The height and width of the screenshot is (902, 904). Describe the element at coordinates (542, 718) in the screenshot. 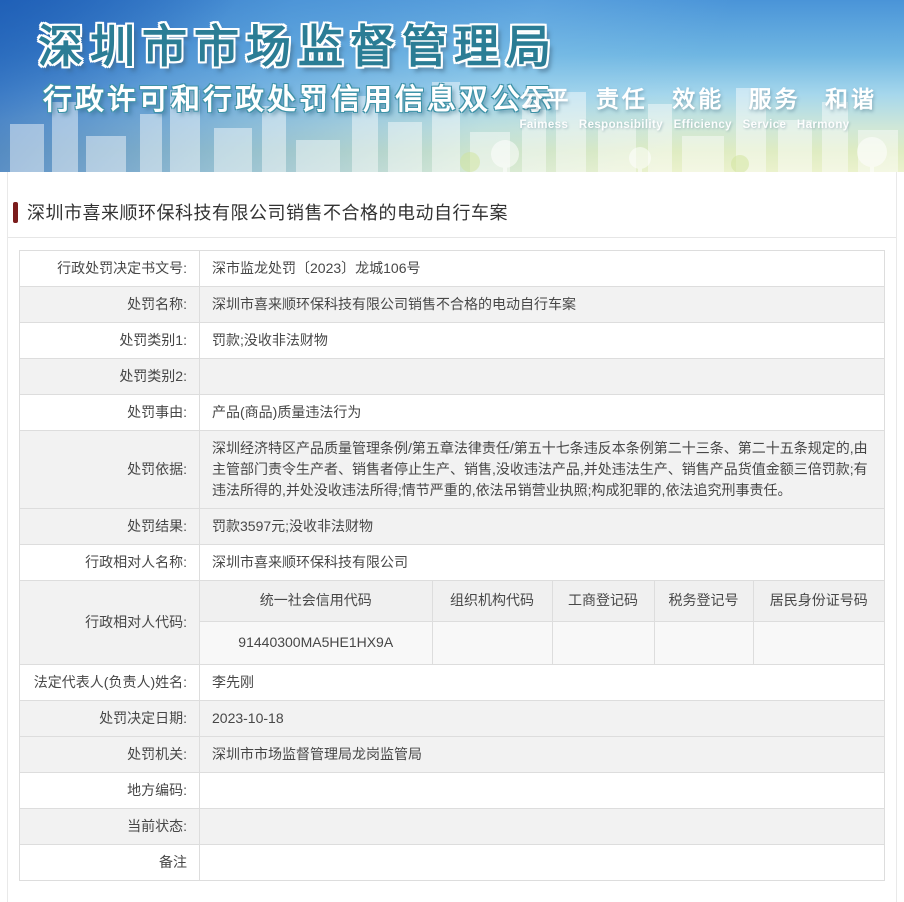

I see `field-value: 2023-10-18` at that location.